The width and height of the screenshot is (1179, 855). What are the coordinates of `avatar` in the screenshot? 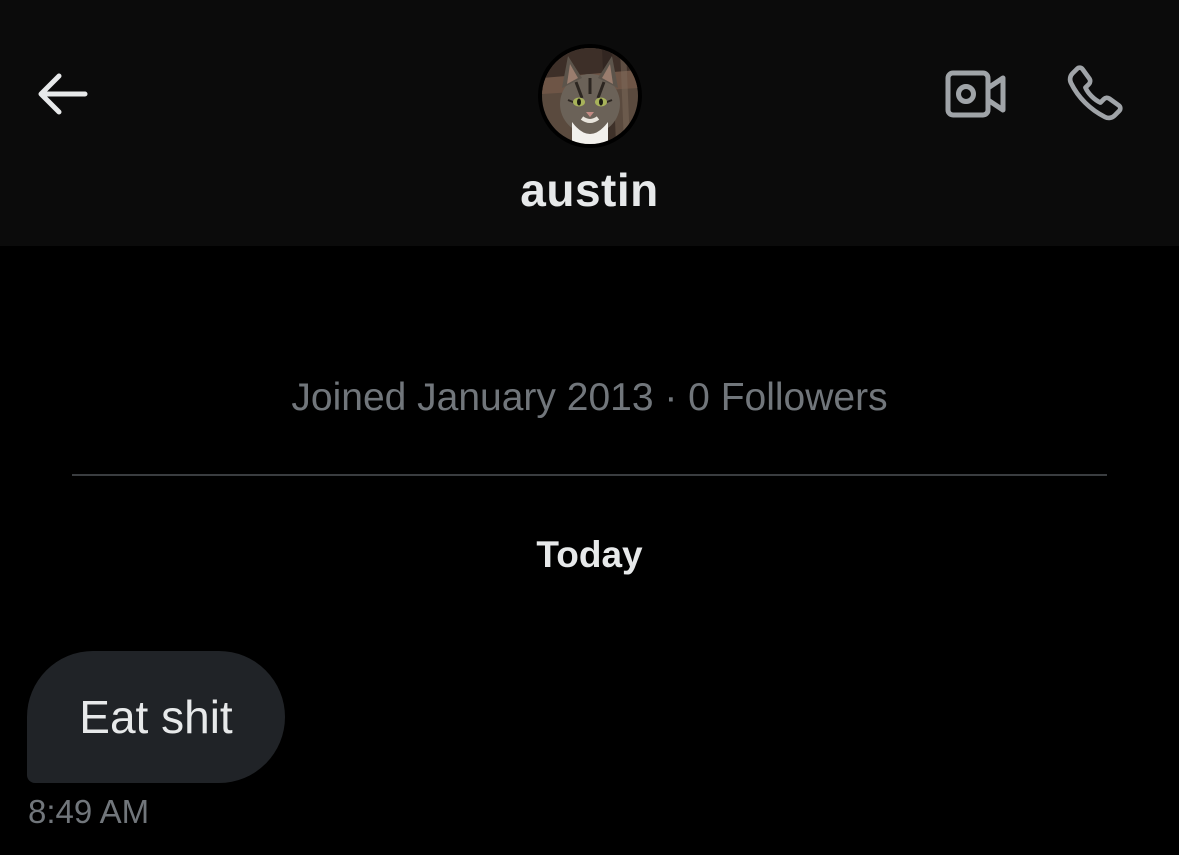 It's located at (590, 96).